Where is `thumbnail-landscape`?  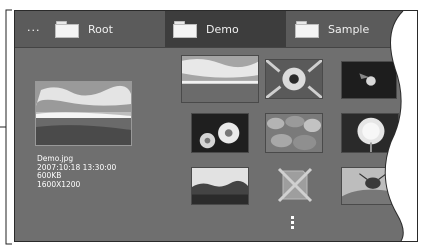 thumbnail-landscape is located at coordinates (220, 79).